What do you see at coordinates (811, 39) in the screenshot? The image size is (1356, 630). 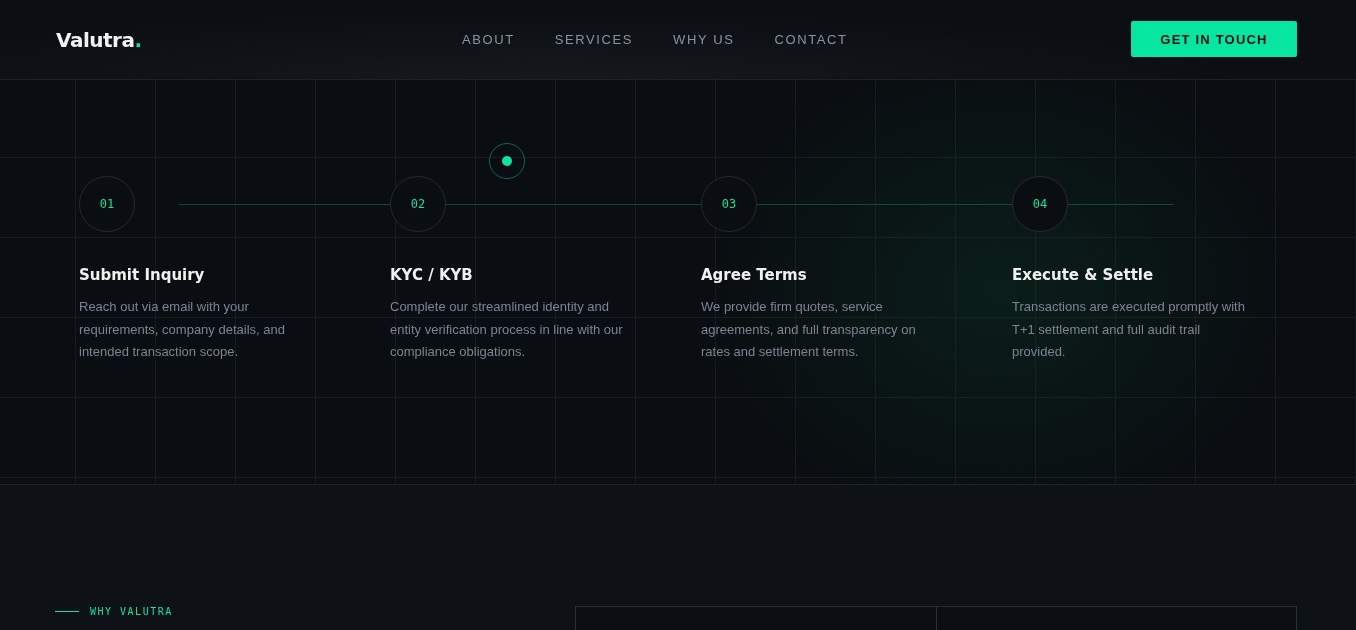 I see `nav-link: CONTACT` at bounding box center [811, 39].